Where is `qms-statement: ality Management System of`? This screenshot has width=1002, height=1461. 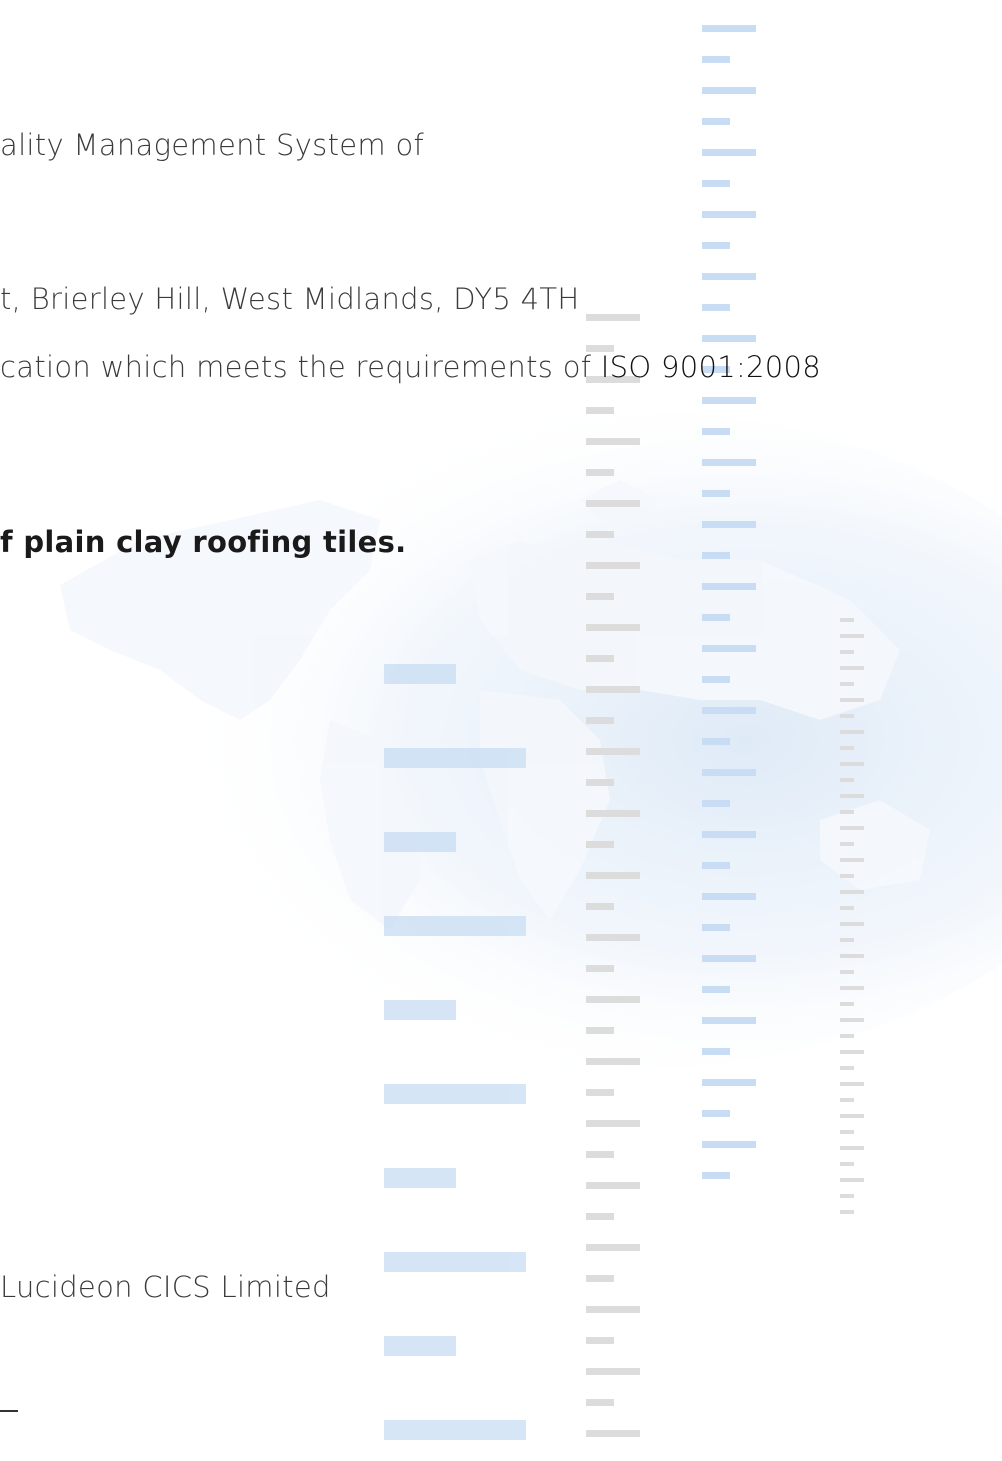
qms-statement: ality Management System of is located at coordinates (212, 145).